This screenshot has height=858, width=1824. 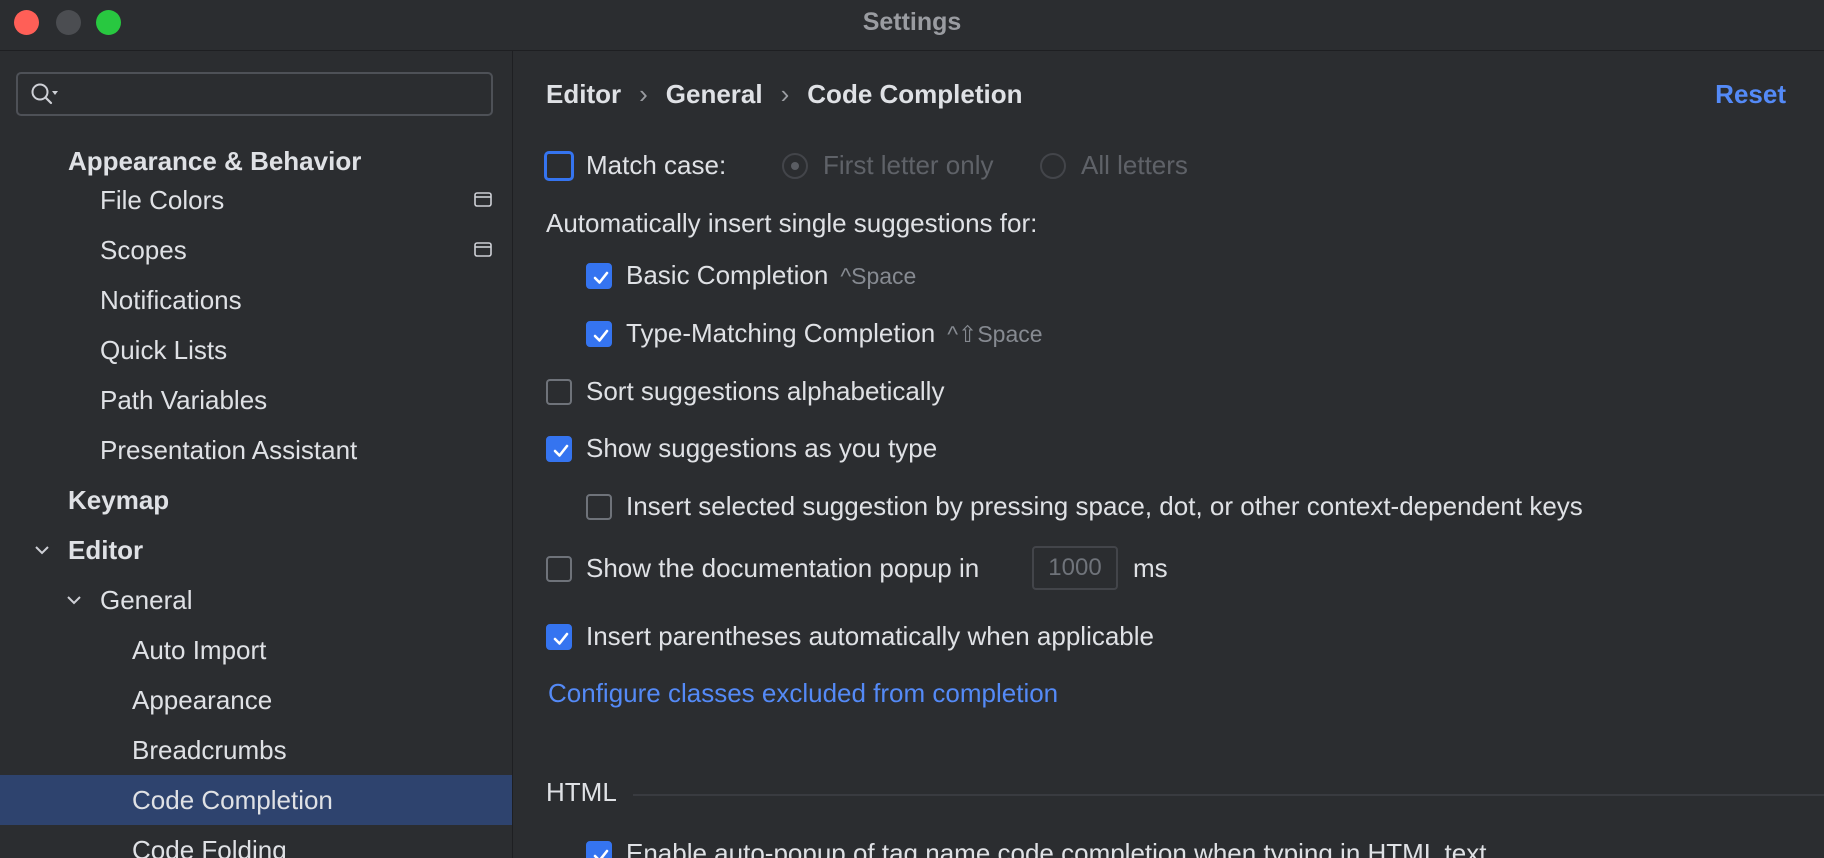 I want to click on all-letters-label: All letters, so click(x=1134, y=165).